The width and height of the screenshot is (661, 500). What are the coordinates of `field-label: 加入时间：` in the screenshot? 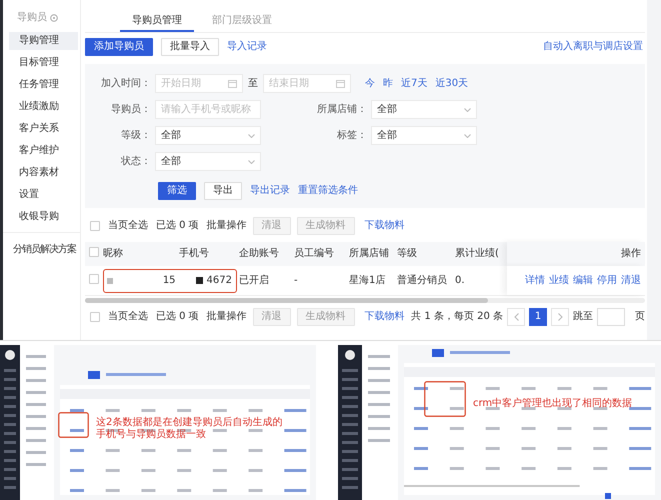 It's located at (126, 84).